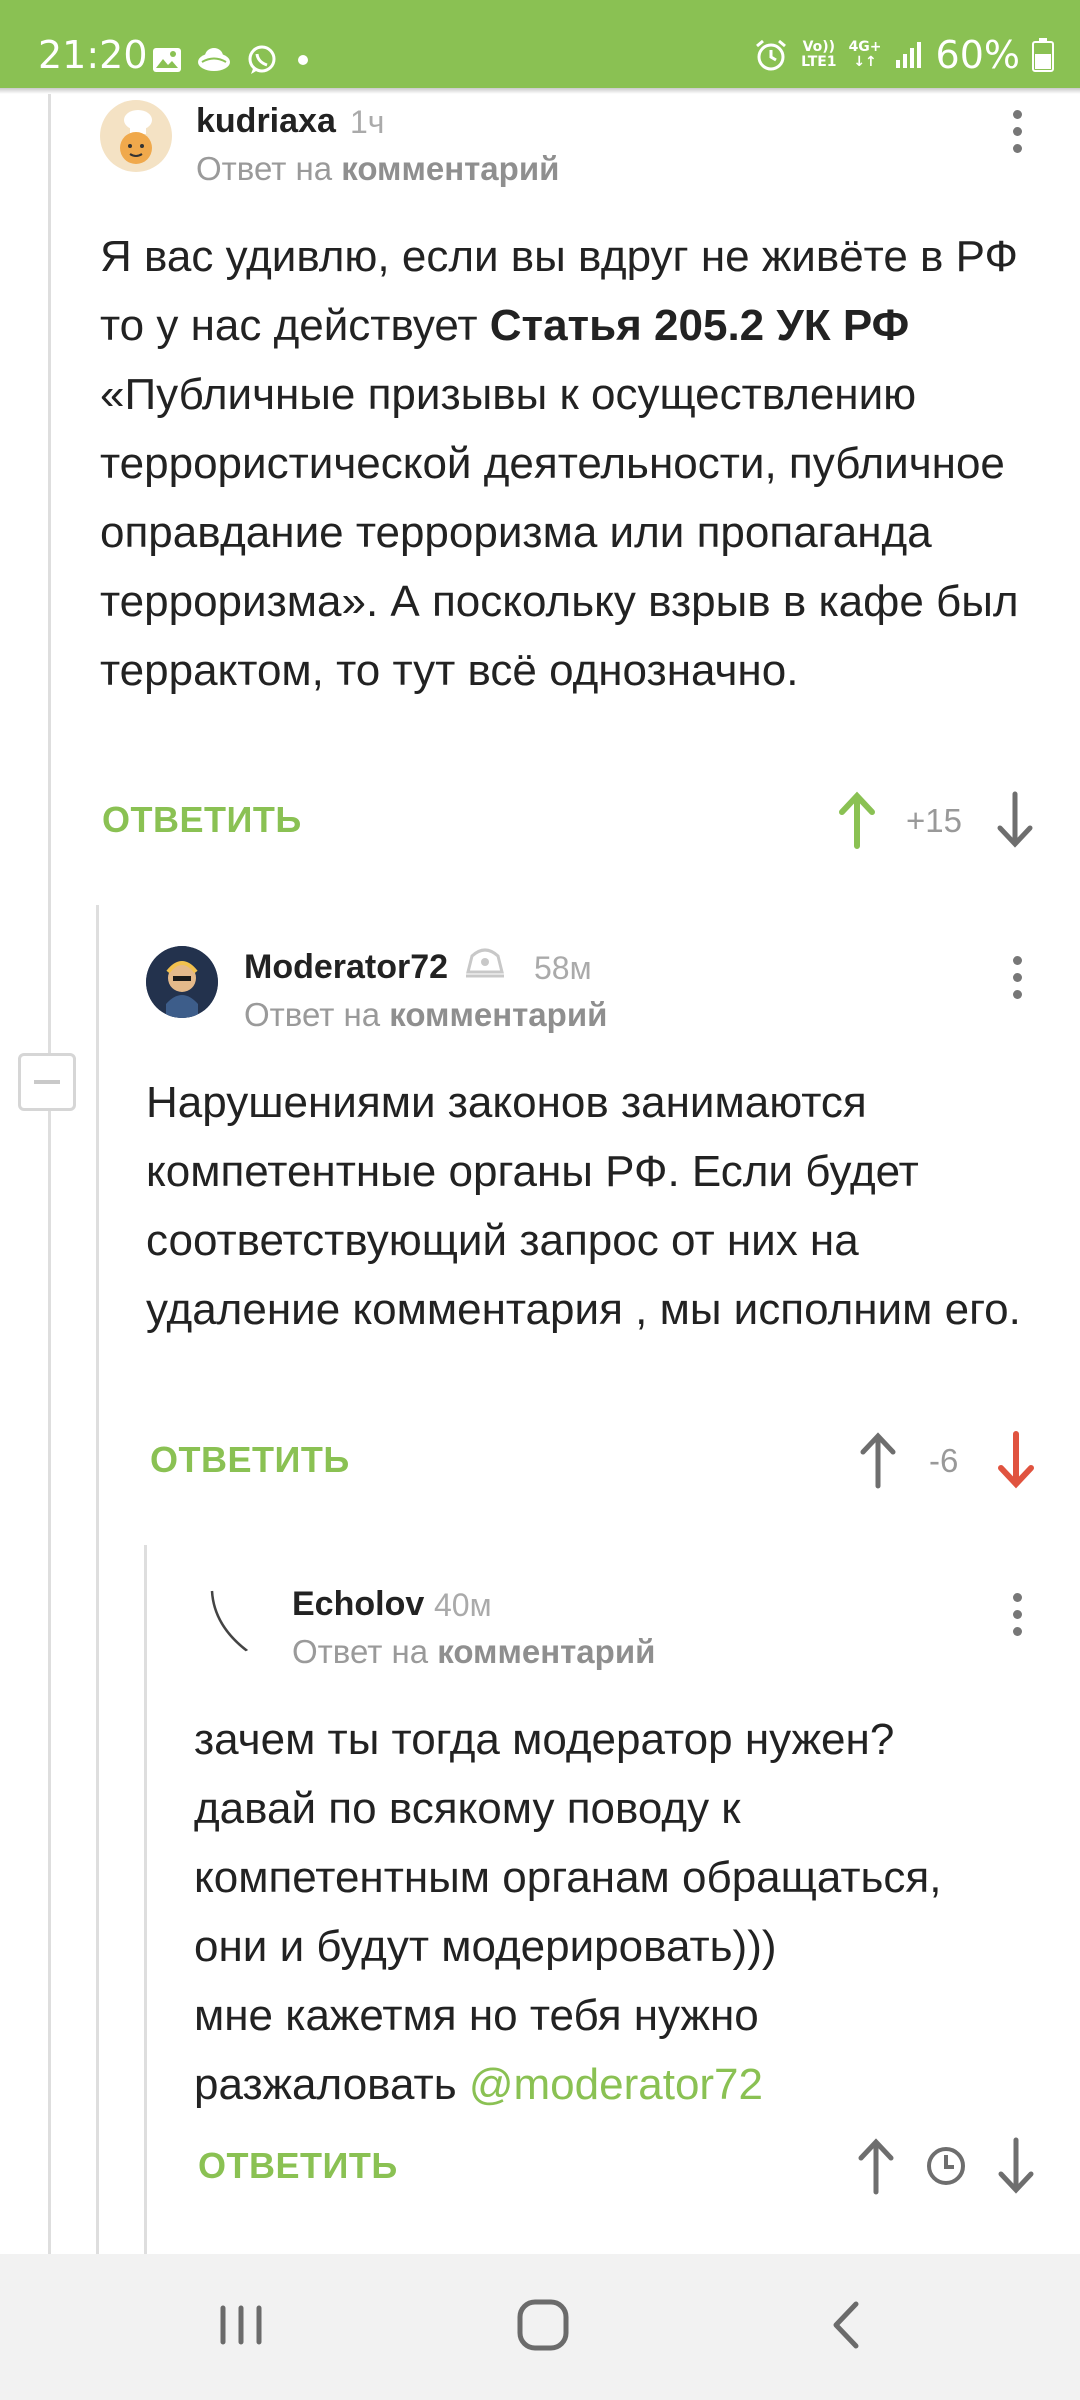 This screenshot has width=1080, height=2400. I want to click on recent-apps-icon, so click(241, 2325).